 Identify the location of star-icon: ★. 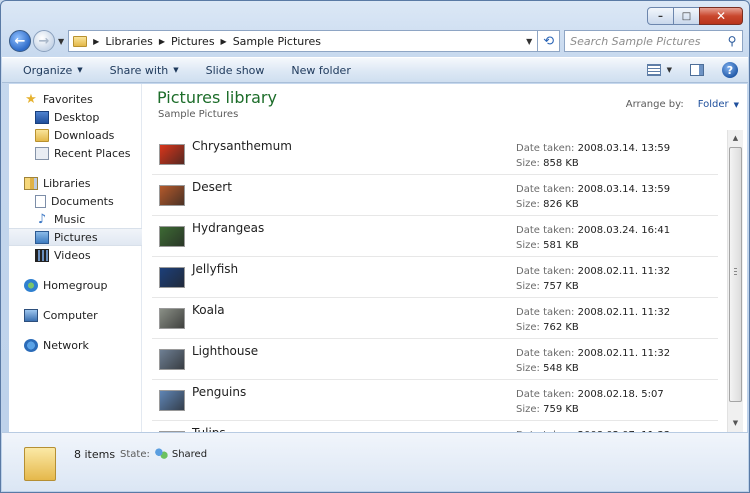
(31, 99).